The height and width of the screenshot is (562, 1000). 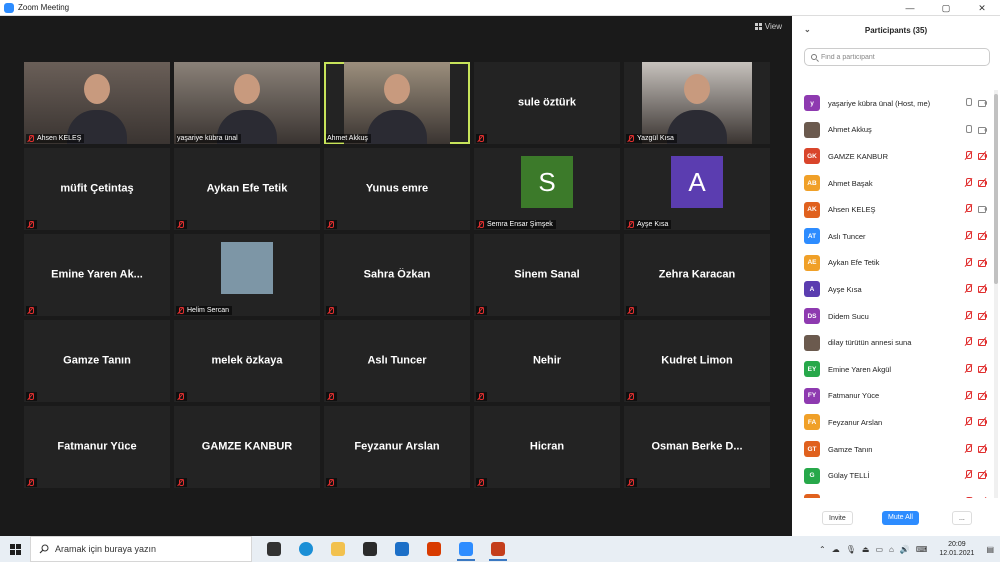 What do you see at coordinates (892, 156) in the screenshot?
I see `participant-row: GK GAMZE KANBUR` at bounding box center [892, 156].